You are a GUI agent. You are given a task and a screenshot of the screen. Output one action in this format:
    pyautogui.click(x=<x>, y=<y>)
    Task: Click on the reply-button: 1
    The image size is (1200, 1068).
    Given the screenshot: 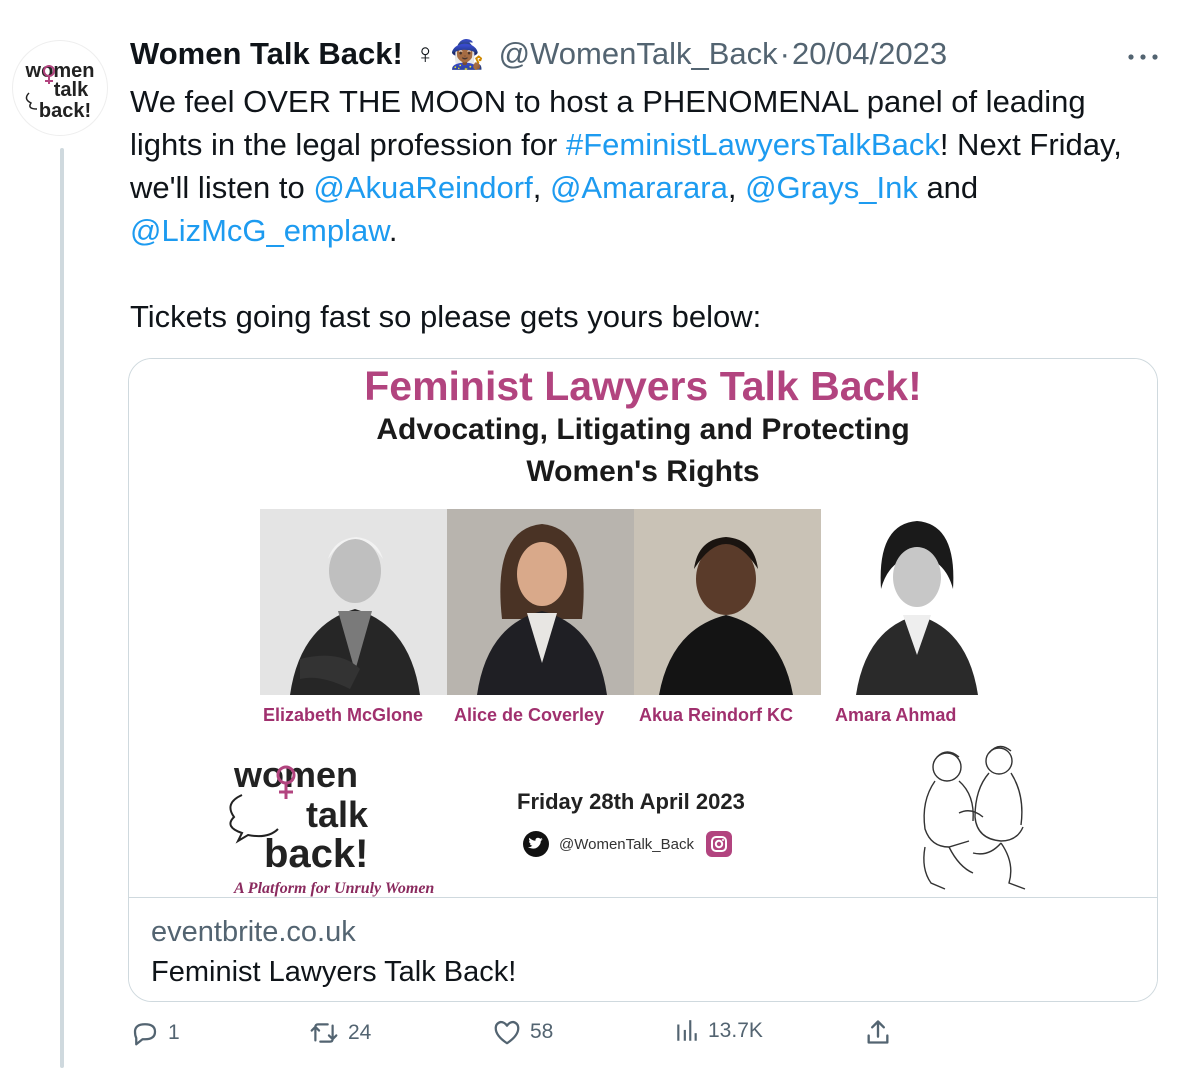 What is the action you would take?
    pyautogui.click(x=155, y=1033)
    